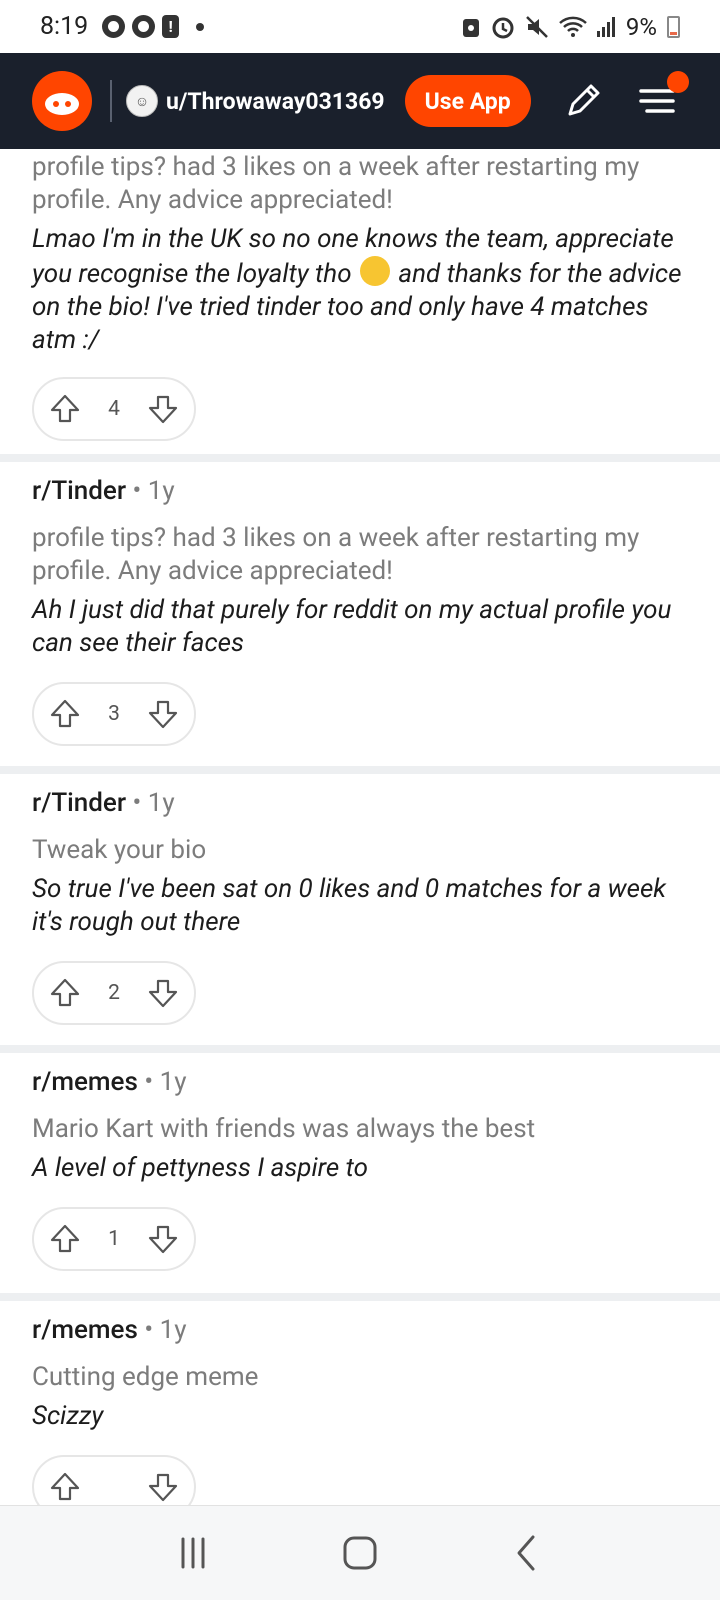  Describe the element at coordinates (470, 27) in the screenshot. I see `lock-icon` at that location.